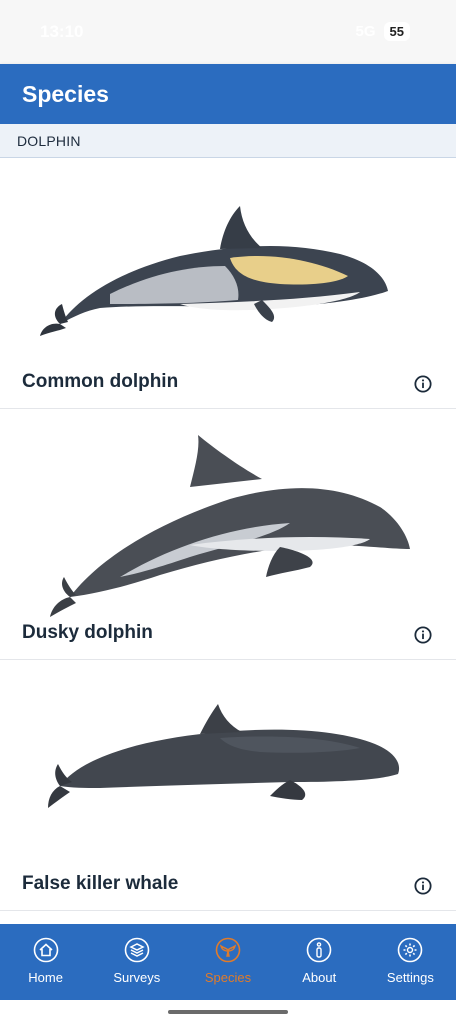 The image size is (456, 1024). What do you see at coordinates (87, 632) in the screenshot?
I see `species-name: Dusky dolphin` at bounding box center [87, 632].